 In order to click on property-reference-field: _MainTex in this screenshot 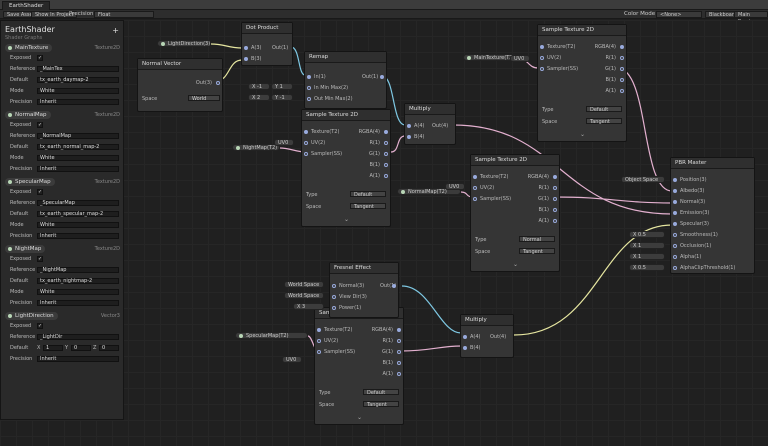, I will do `click(78, 69)`.